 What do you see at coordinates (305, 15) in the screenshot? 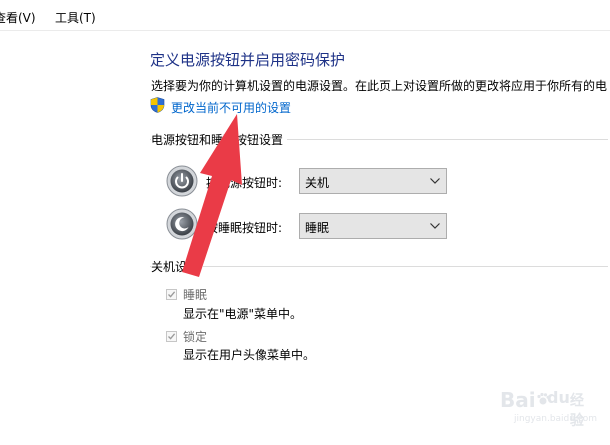
I see `menu-bar: 查看(V) 工具(T)` at bounding box center [305, 15].